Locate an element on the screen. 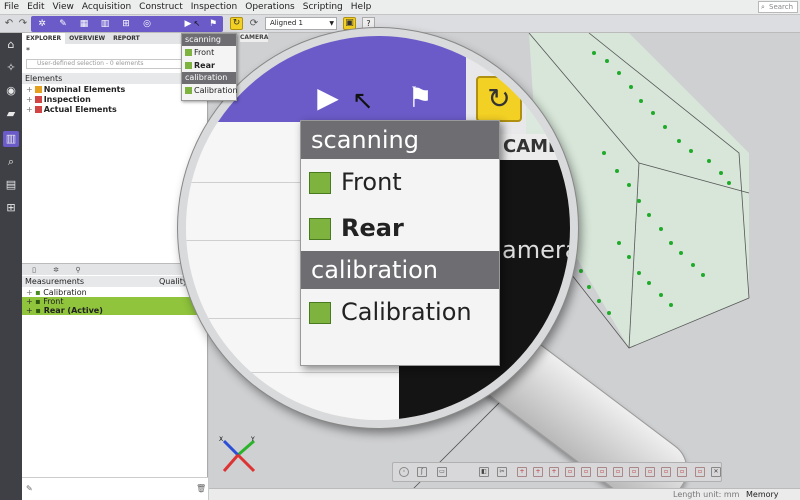 The image size is (800, 500). menu-file: File is located at coordinates (11, 7).